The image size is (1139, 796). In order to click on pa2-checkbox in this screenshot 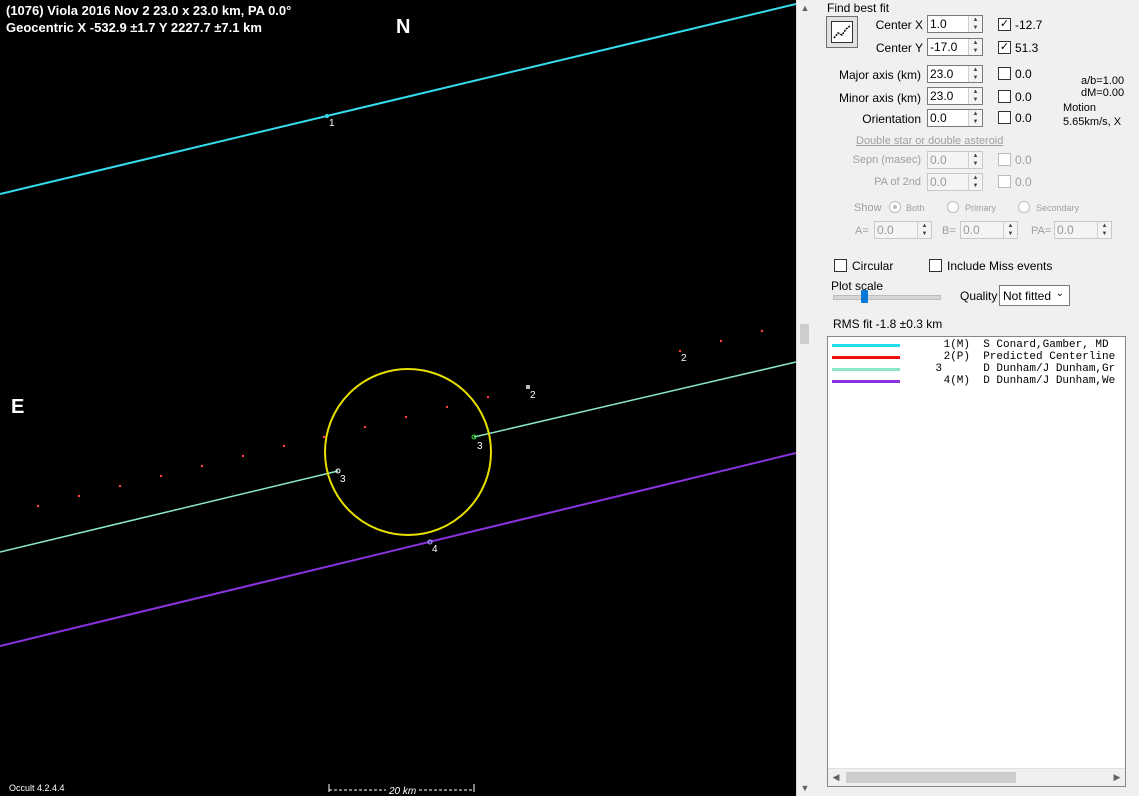, I will do `click(1004, 181)`.